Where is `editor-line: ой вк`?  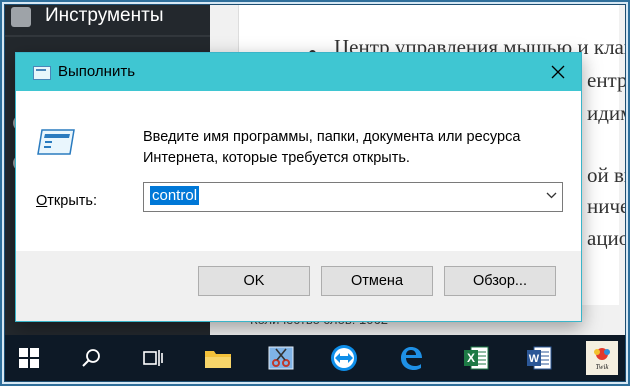
editor-line: ой вк is located at coordinates (606, 175).